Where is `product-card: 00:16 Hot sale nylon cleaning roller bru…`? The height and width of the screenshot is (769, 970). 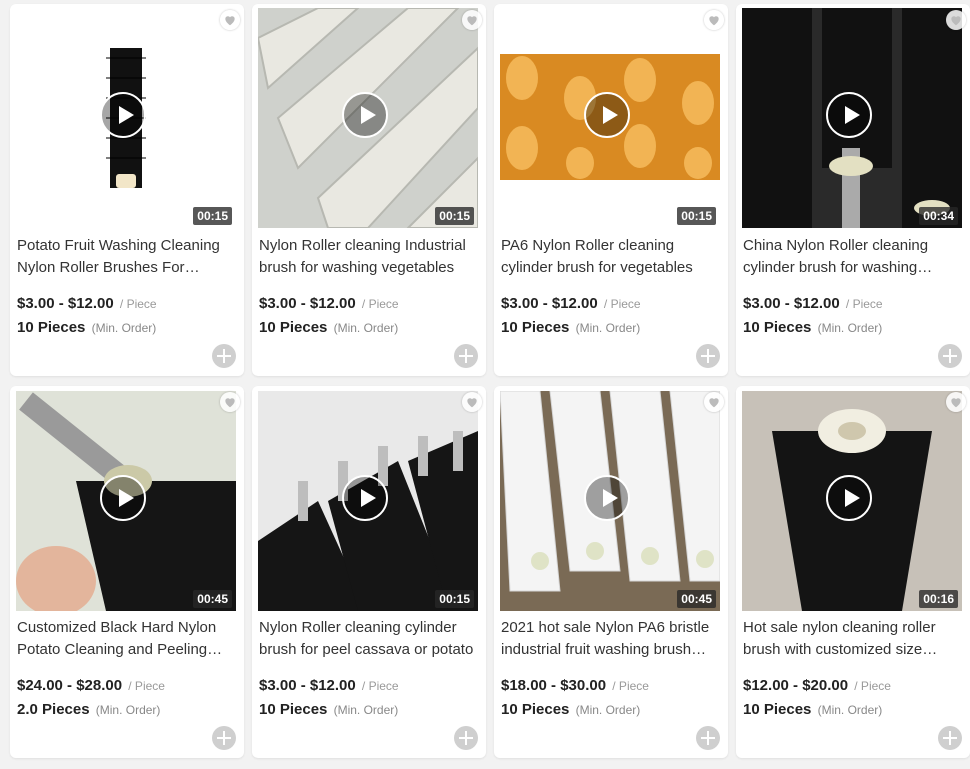
product-card: 00:16 Hot sale nylon cleaning roller bru… is located at coordinates (853, 572).